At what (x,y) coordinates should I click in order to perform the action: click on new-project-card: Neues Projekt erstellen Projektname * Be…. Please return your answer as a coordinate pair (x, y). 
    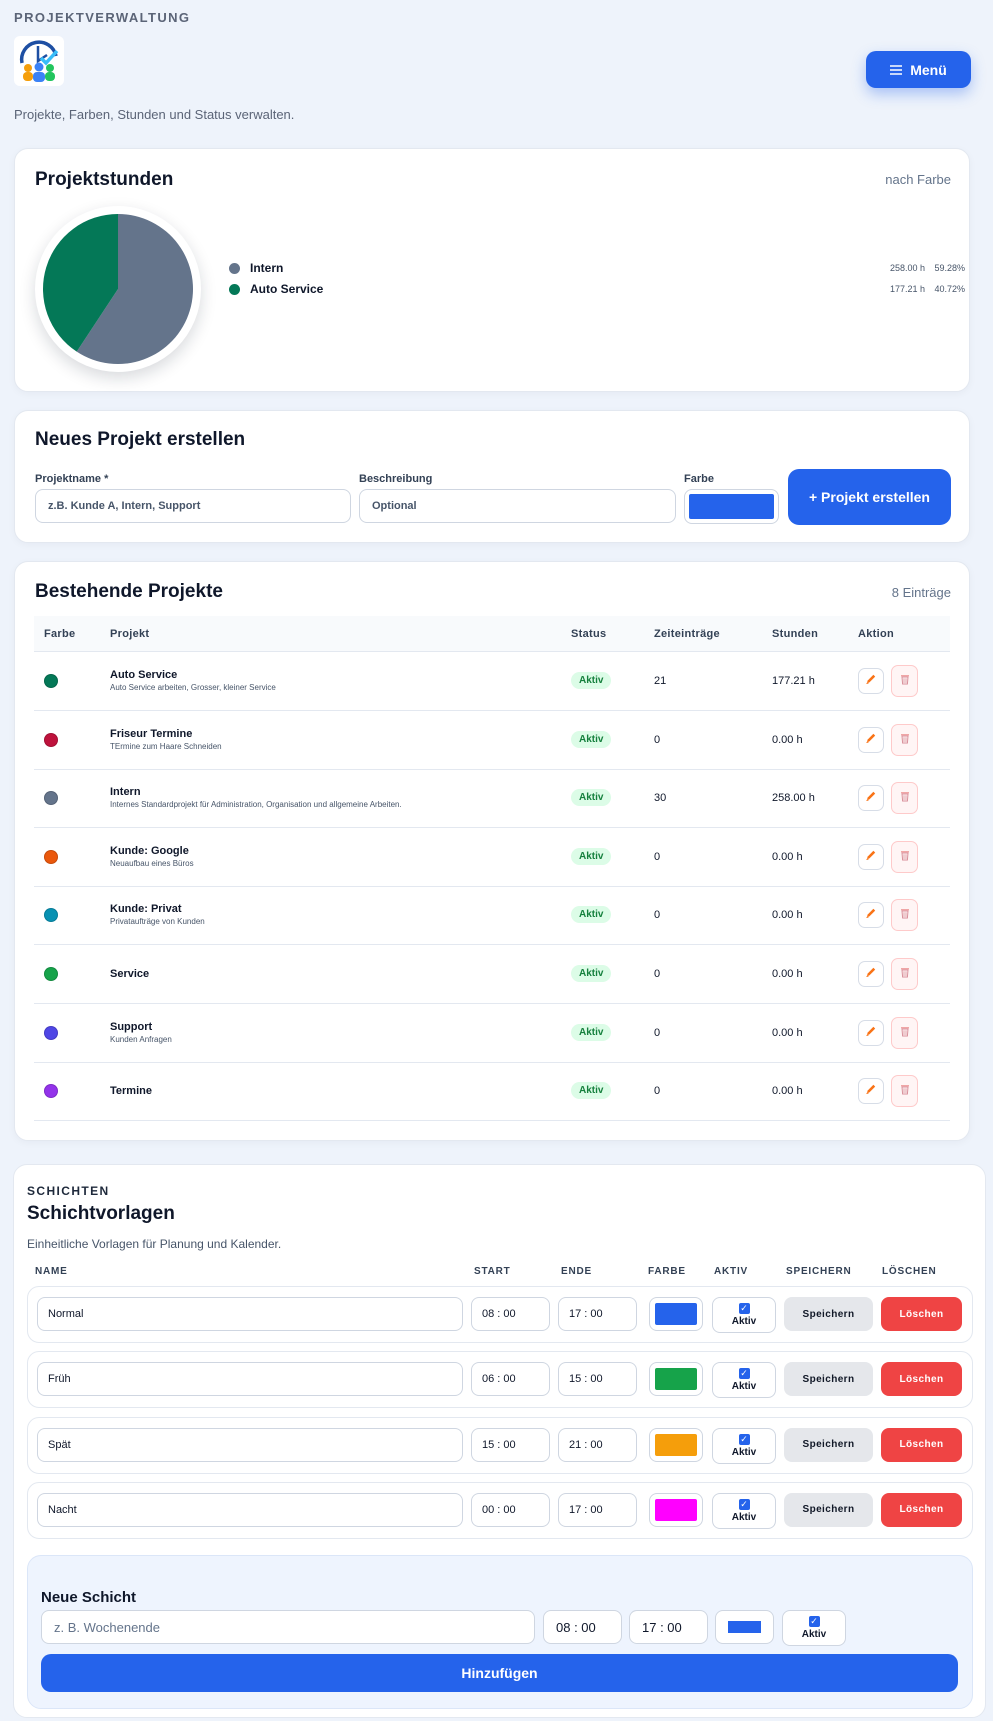
    Looking at the image, I should click on (492, 476).